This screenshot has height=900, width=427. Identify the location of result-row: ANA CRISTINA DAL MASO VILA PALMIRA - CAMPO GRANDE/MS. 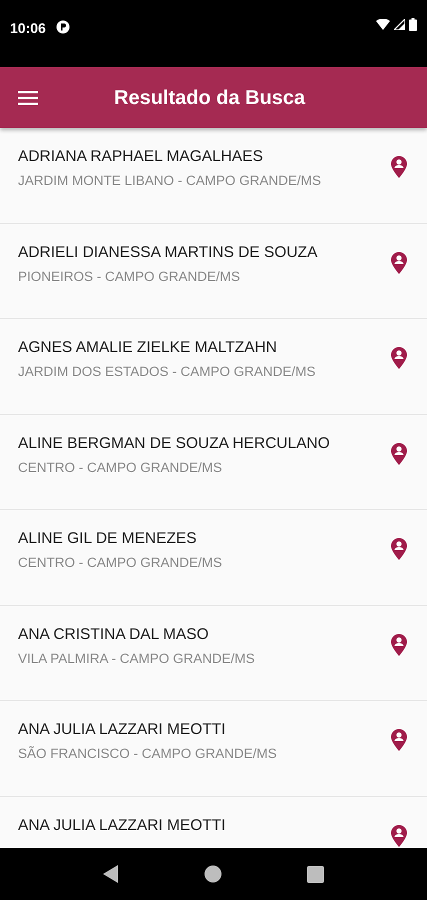
(213, 653).